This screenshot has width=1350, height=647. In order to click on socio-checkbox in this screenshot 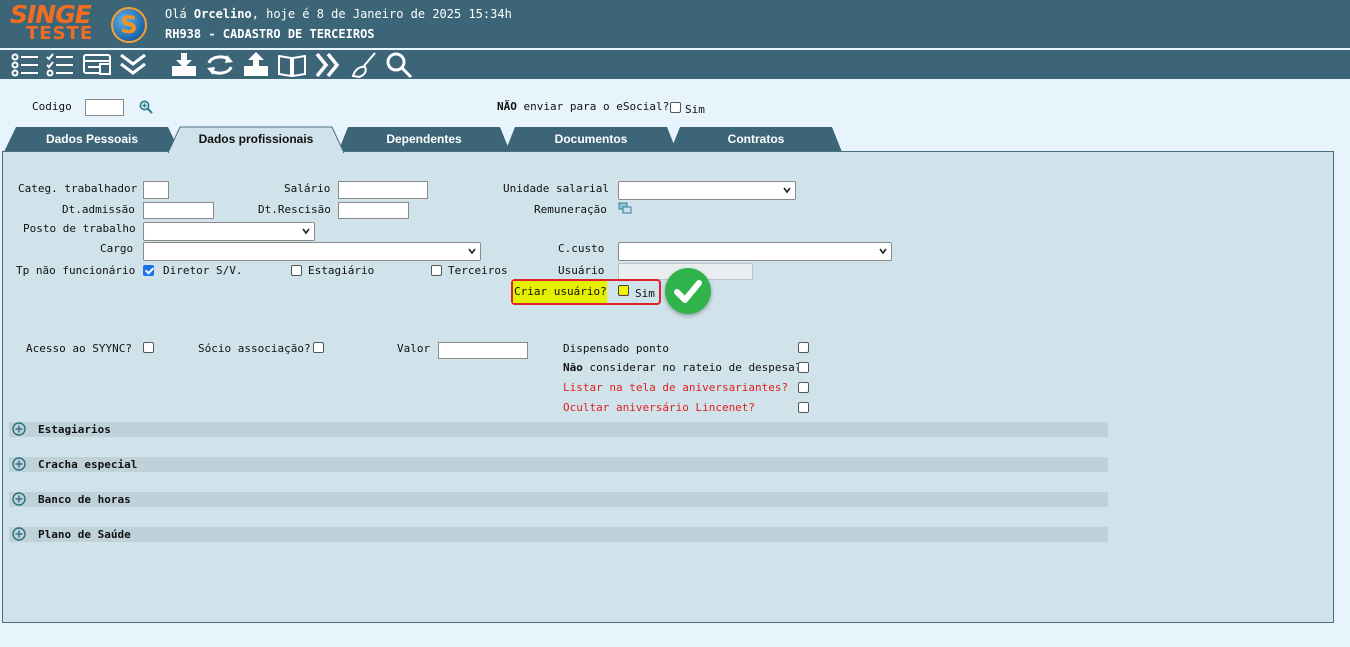, I will do `click(318, 347)`.